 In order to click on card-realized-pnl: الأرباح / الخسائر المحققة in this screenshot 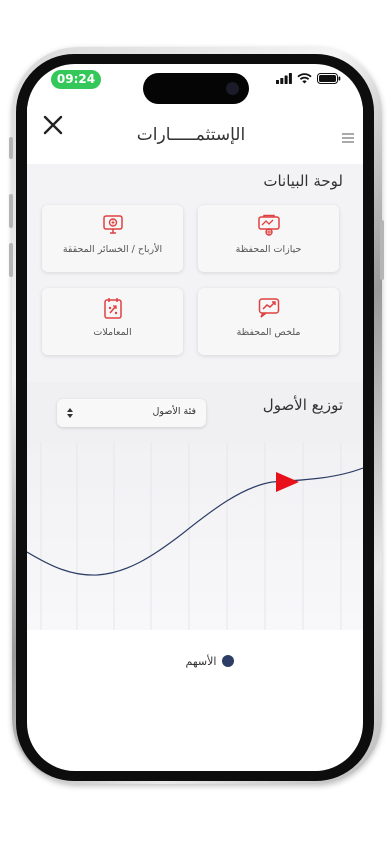, I will do `click(112, 238)`.